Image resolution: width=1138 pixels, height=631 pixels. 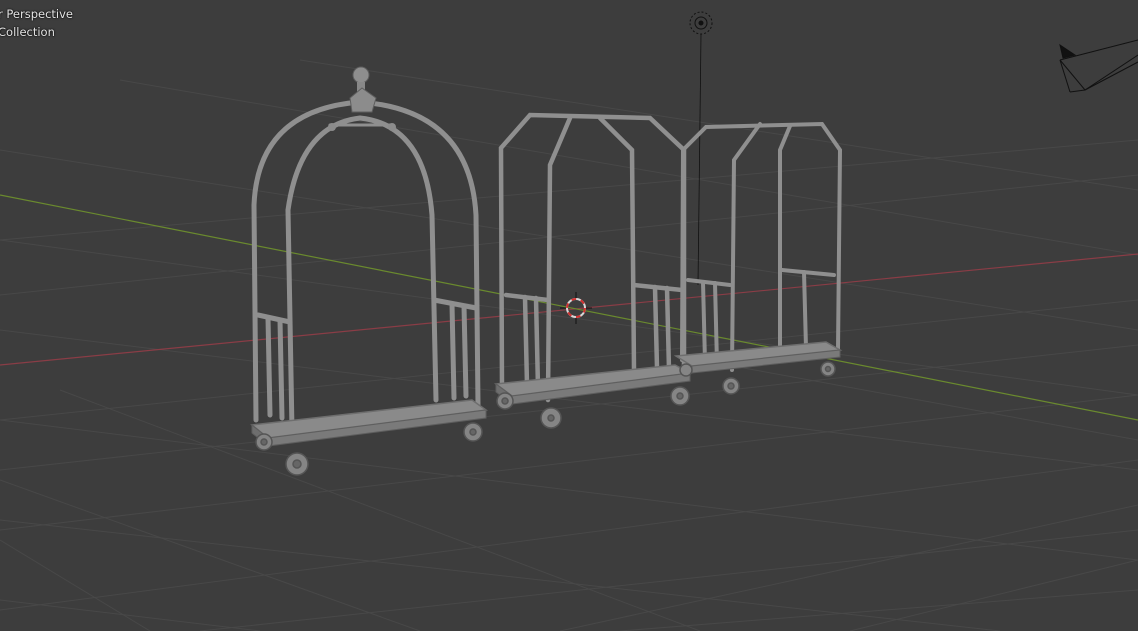 I want to click on luggage-cart-angled-back, so click(x=761, y=246).